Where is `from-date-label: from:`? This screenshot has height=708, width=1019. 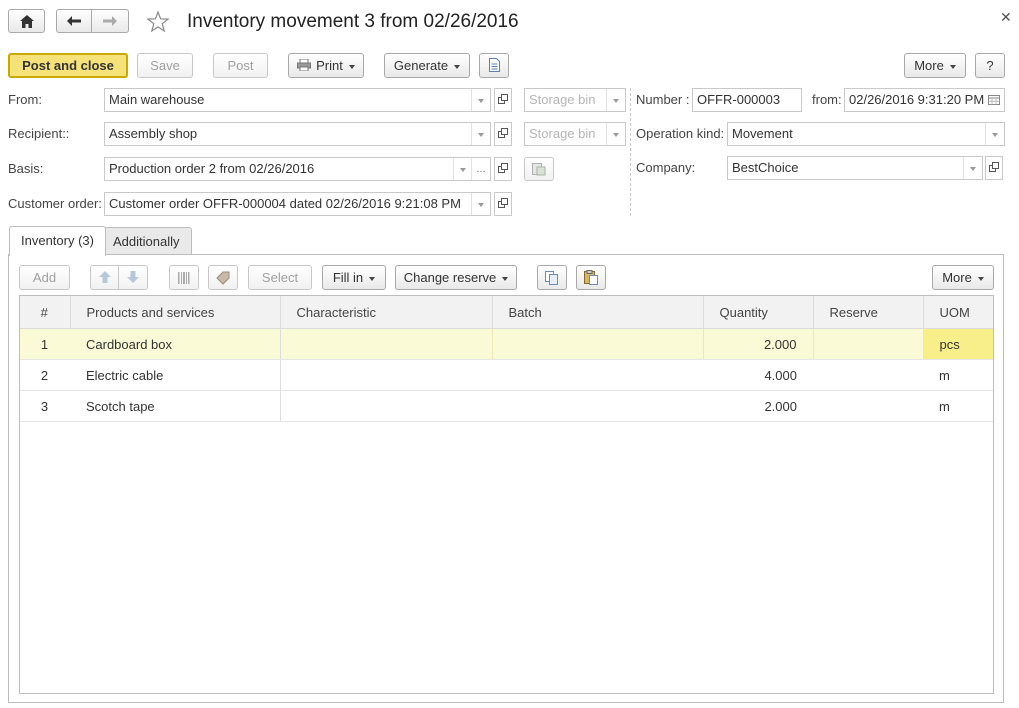
from-date-label: from: is located at coordinates (827, 99).